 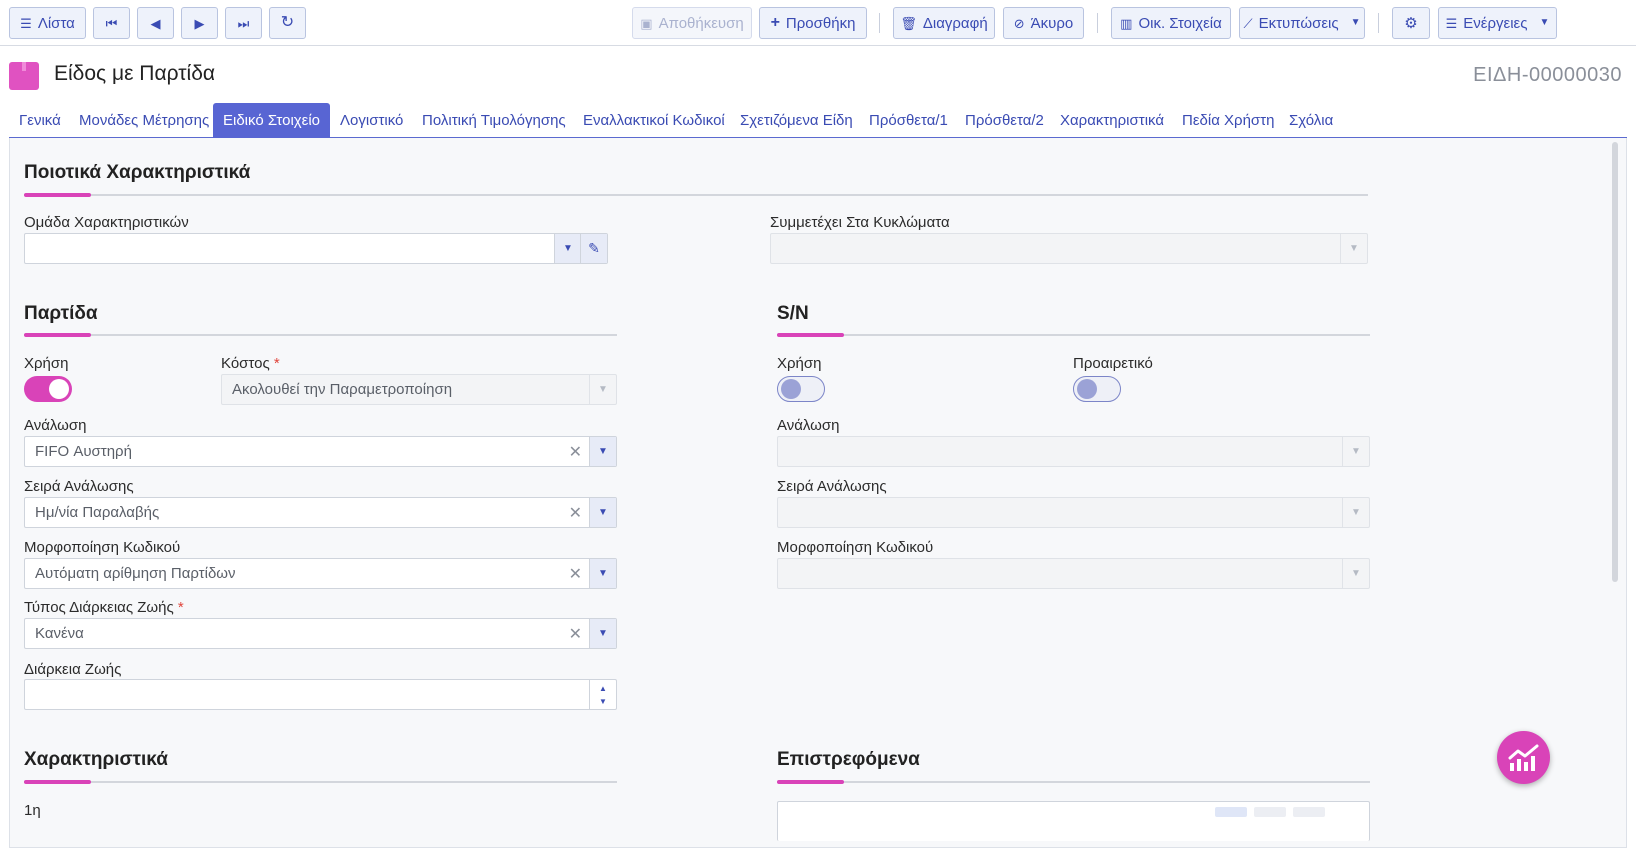 What do you see at coordinates (32, 810) in the screenshot?
I see `characteristic-first-label: 1η` at bounding box center [32, 810].